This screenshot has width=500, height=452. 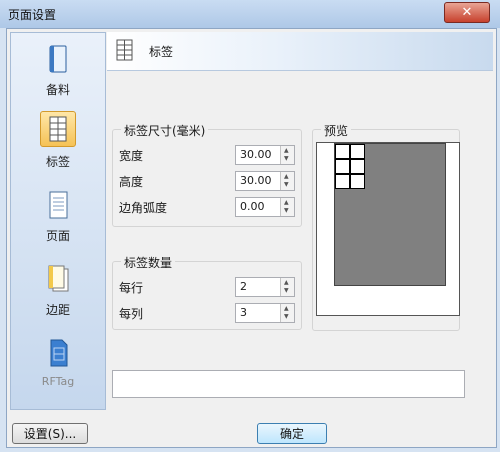 I want to click on per-row-row: 每行 2 ▲ ▼, so click(x=208, y=287).